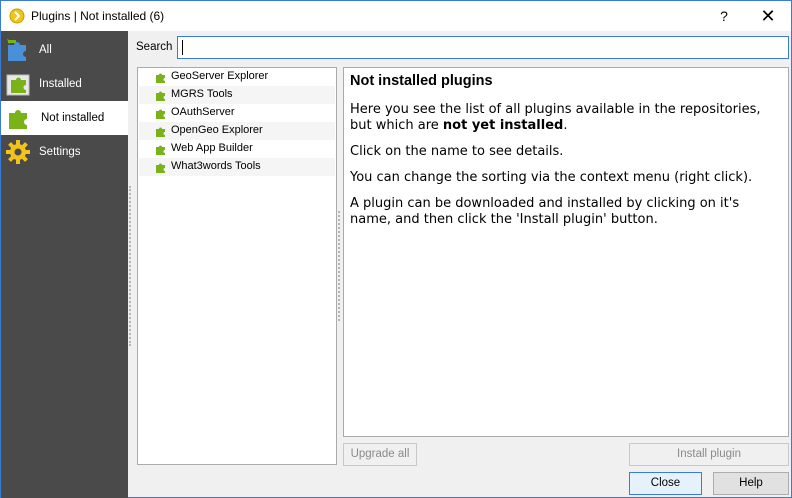 The image size is (792, 498). I want to click on details-heading: Not installed plugins, so click(421, 81).